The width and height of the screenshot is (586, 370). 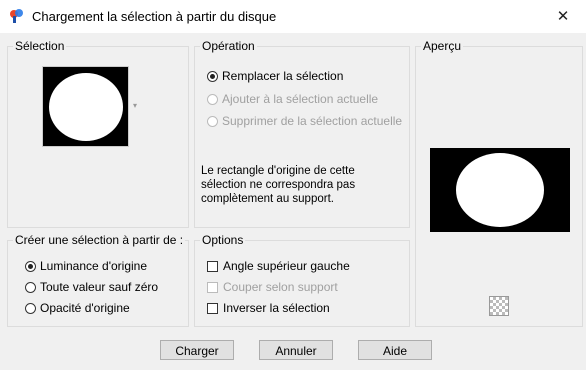 What do you see at coordinates (135, 105) in the screenshot?
I see `thumbnail-dropdown-arrow-icon: ▾` at bounding box center [135, 105].